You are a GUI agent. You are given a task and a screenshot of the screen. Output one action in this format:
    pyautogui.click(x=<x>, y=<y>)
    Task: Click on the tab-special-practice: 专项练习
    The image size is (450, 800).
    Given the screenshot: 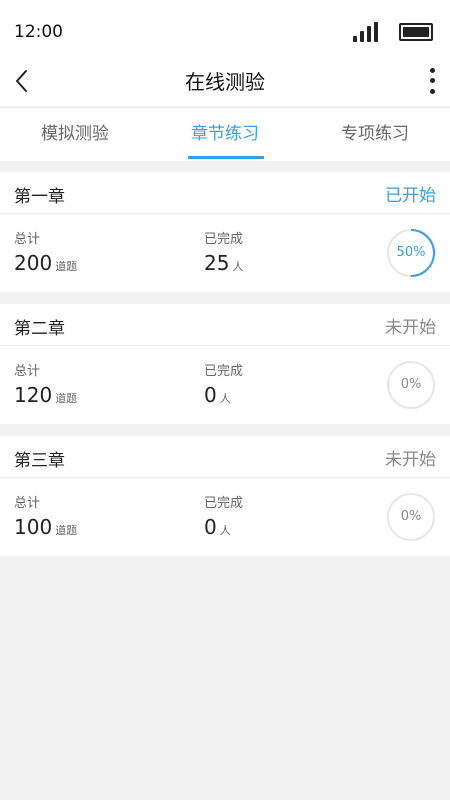 What is the action you would take?
    pyautogui.click(x=375, y=134)
    